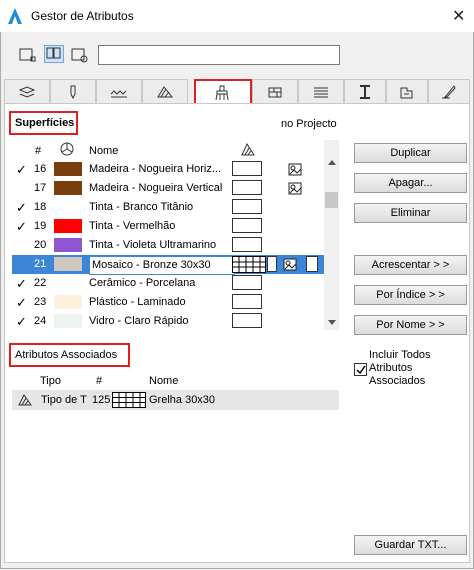 This screenshot has width=474, height=570. Describe the element at coordinates (331, 200) in the screenshot. I see `scroll-thumb` at that location.